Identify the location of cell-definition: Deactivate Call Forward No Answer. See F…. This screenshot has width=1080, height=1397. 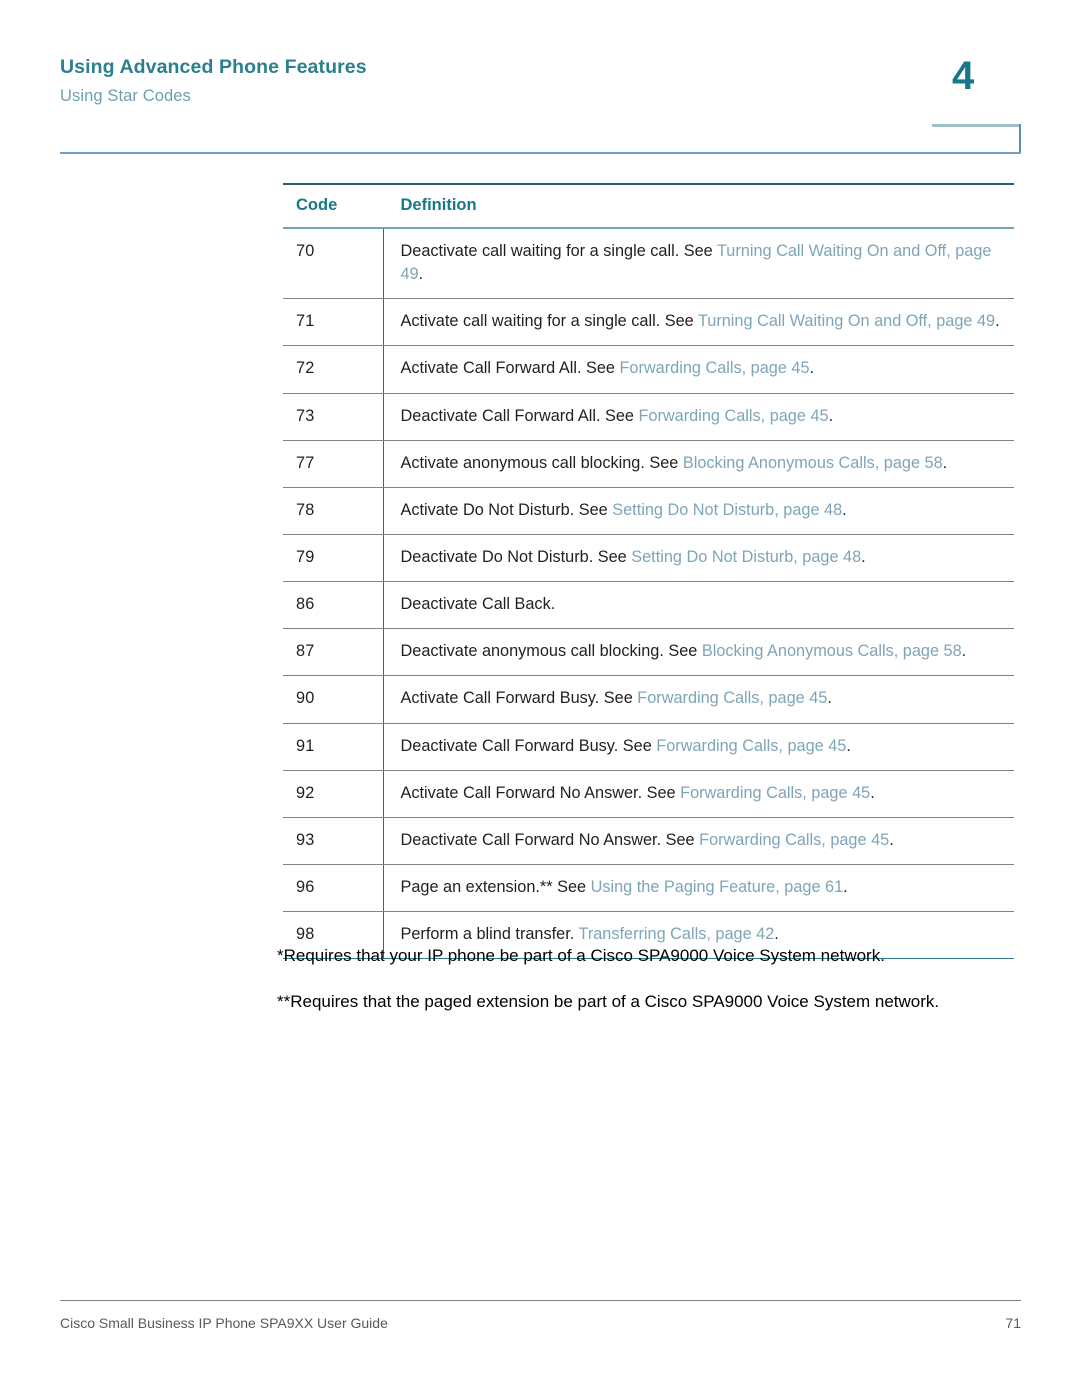
(698, 841).